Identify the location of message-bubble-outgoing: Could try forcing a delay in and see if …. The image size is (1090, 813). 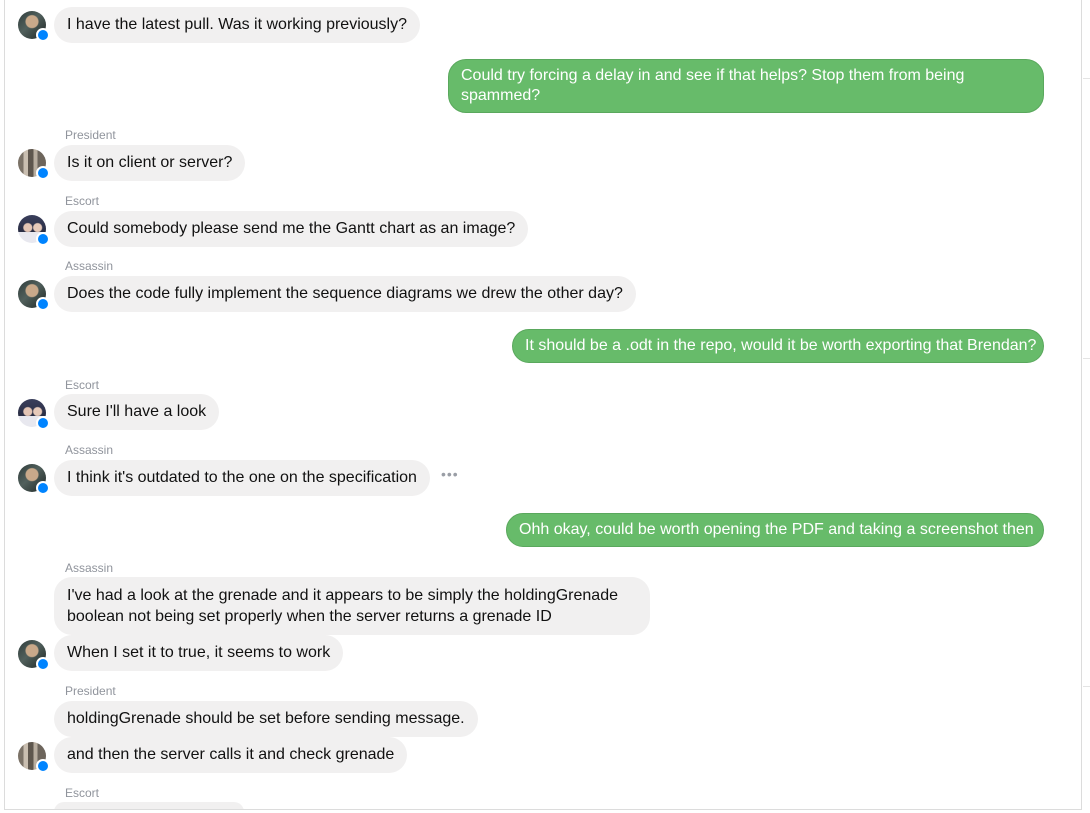
(746, 86).